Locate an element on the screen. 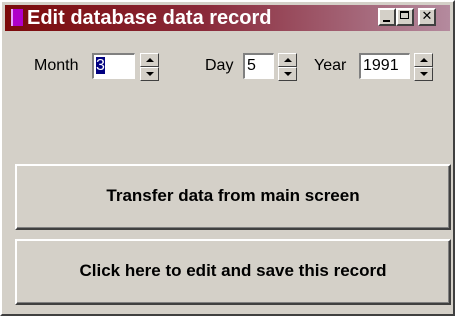  day-up-button is located at coordinates (287, 60).